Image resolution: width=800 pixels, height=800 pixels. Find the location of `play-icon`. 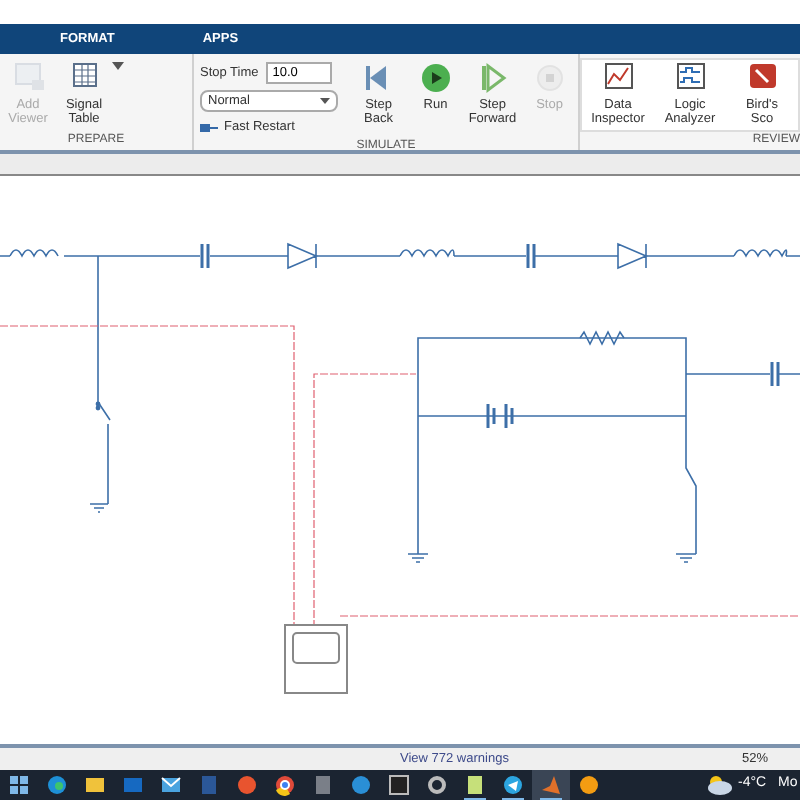

play-icon is located at coordinates (435, 78).